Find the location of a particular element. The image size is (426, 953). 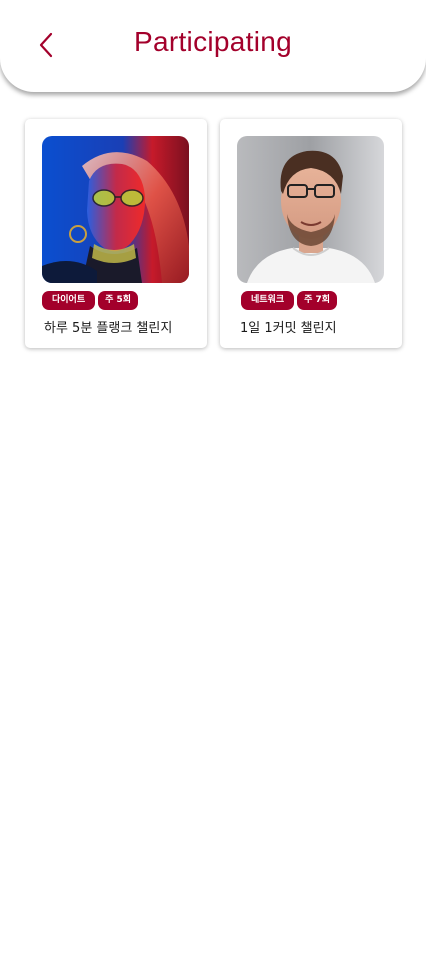

tag-list: 네트워크 주 7회 is located at coordinates (289, 300).